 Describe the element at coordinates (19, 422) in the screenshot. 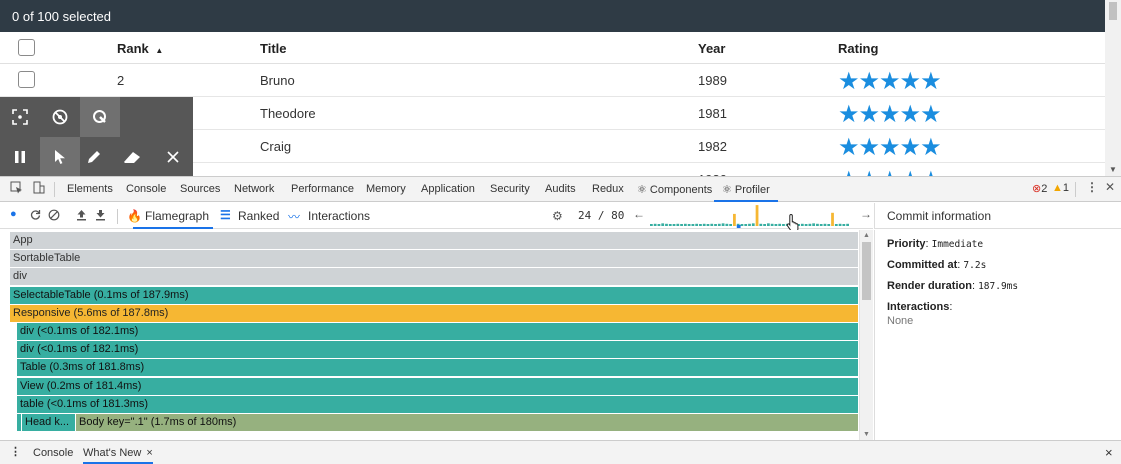

I see `flamegraph-bar` at that location.